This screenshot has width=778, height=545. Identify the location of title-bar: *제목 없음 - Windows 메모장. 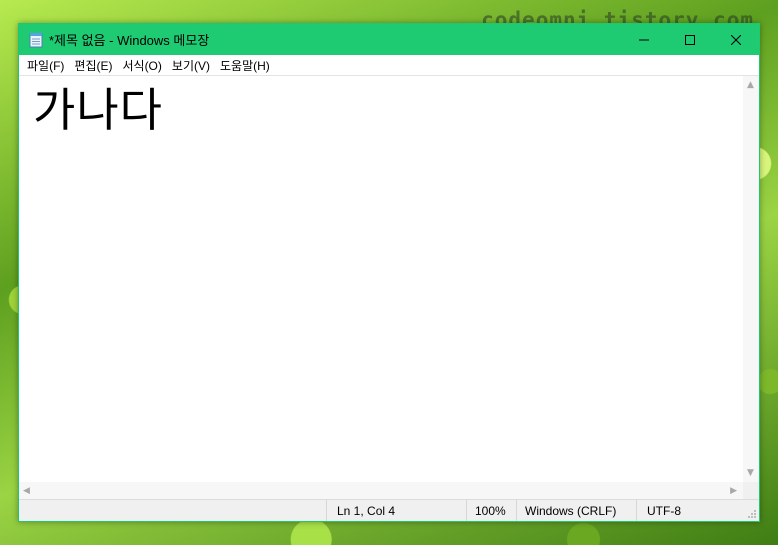
(389, 39).